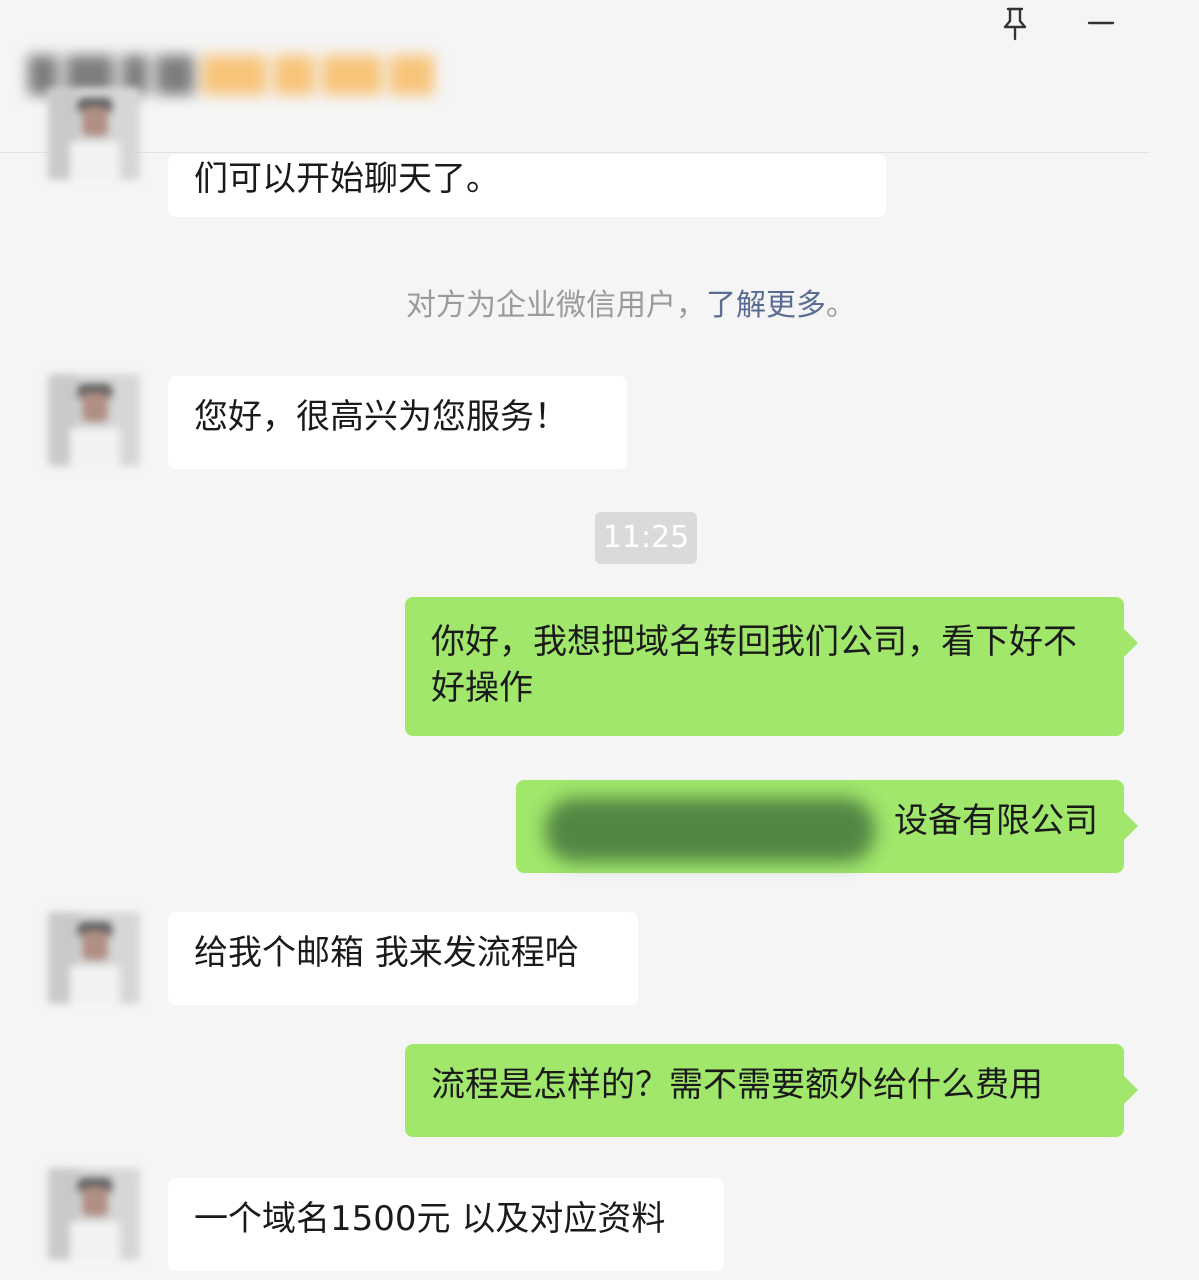 Image resolution: width=1199 pixels, height=1280 pixels. Describe the element at coordinates (771, 1090) in the screenshot. I see `message-bubble-outgoing: 流程是怎样的？需不需要额外给什么费用` at that location.